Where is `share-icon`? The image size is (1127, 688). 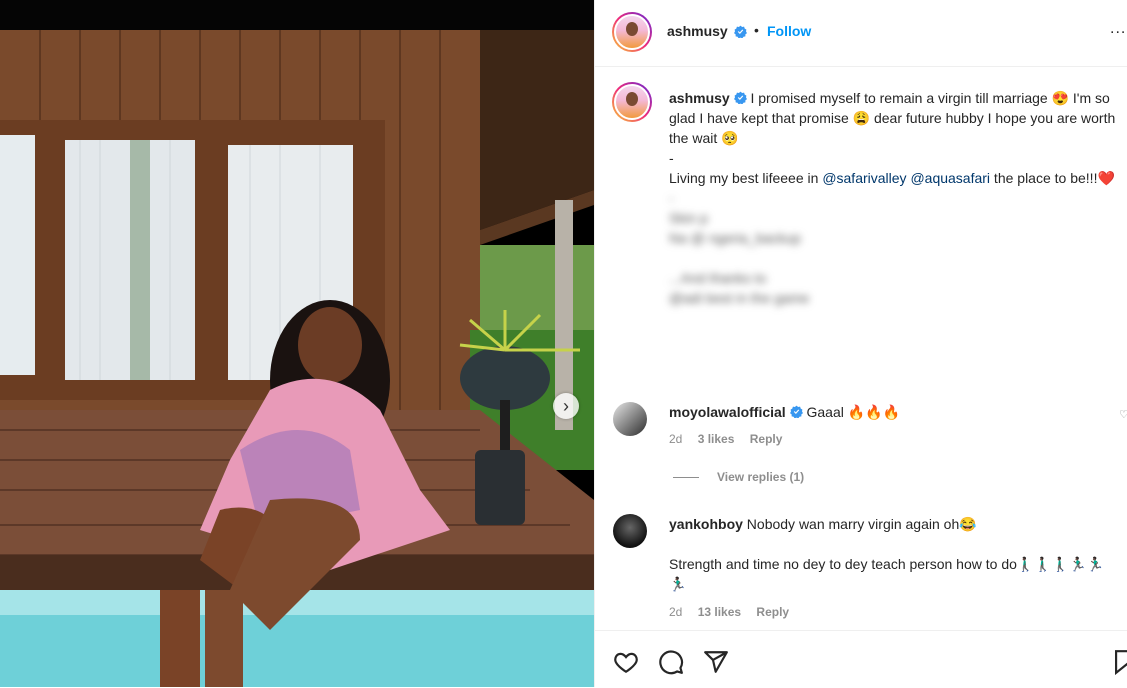 share-icon is located at coordinates (716, 662).